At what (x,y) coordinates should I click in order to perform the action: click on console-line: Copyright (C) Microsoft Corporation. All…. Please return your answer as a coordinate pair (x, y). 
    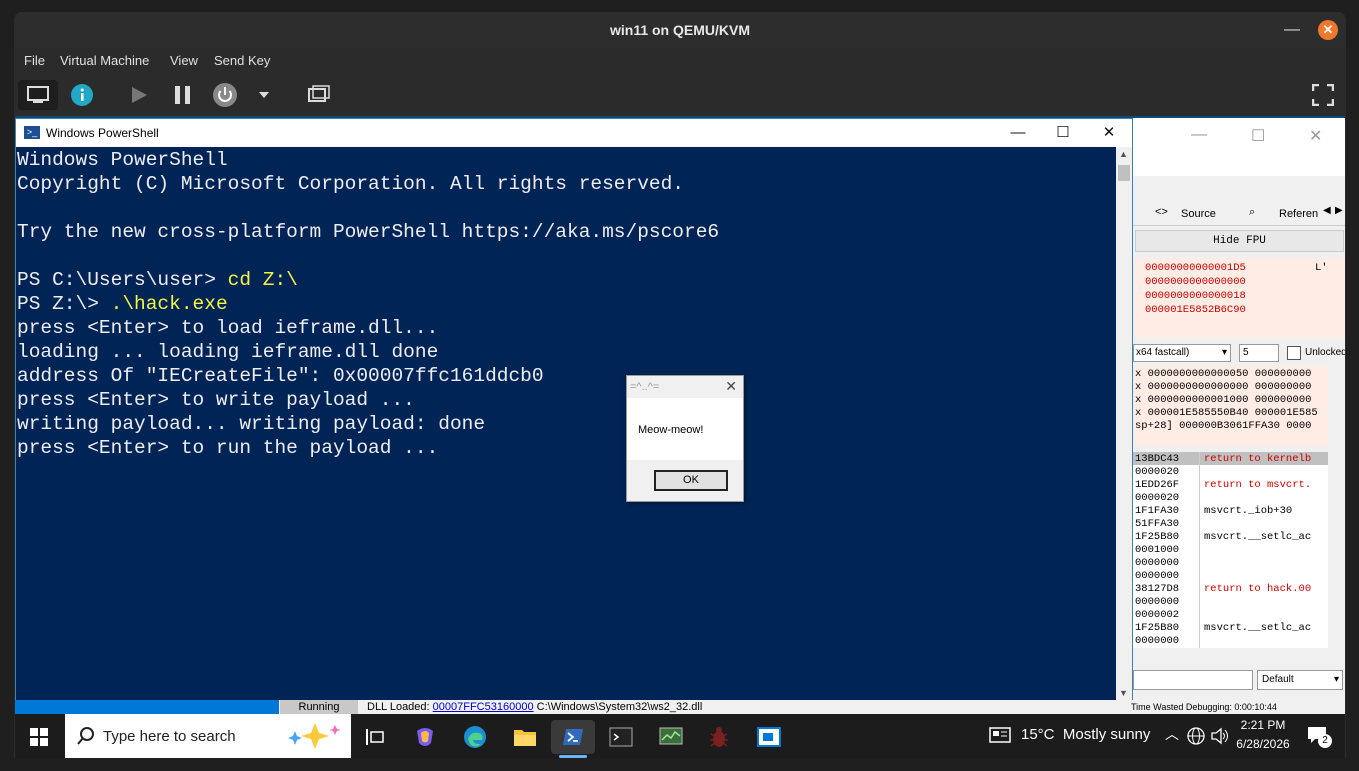
    Looking at the image, I should click on (350, 184).